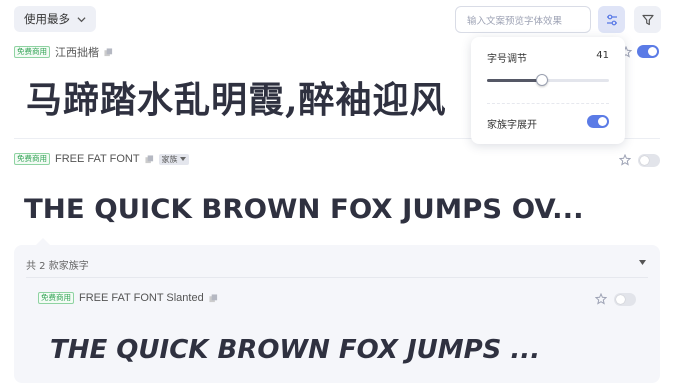  What do you see at coordinates (598, 121) in the screenshot?
I see `family-expand-toggle` at bounding box center [598, 121].